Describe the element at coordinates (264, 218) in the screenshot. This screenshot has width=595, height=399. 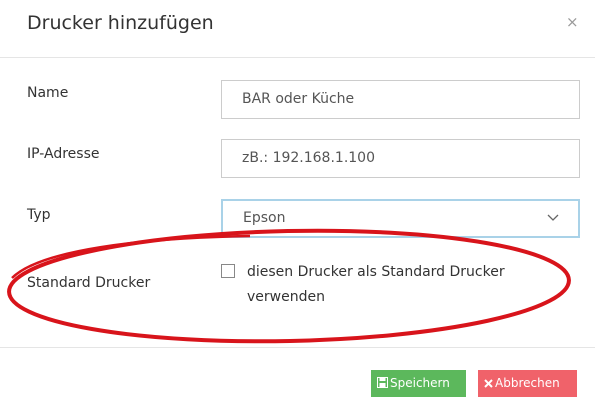
I see `type-select-value: Epson` at that location.